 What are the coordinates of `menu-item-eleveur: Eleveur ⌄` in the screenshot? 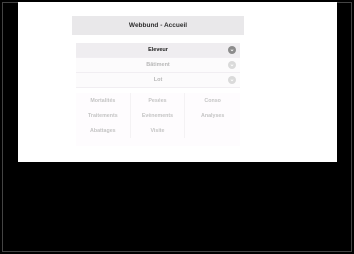 It's located at (158, 50).